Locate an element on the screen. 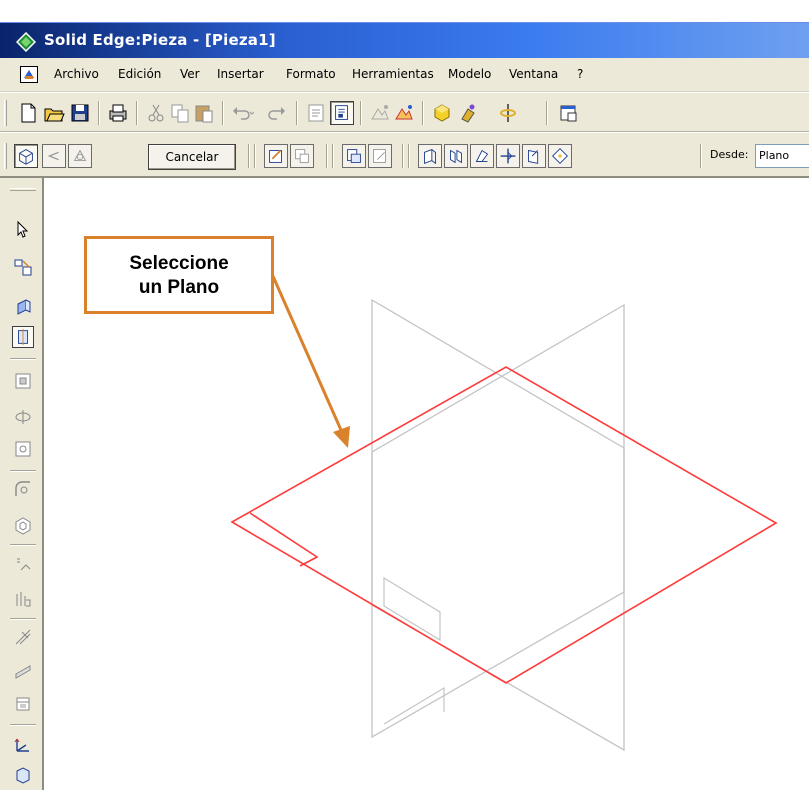 The image size is (809, 790). zoom-icon is located at coordinates (380, 113).